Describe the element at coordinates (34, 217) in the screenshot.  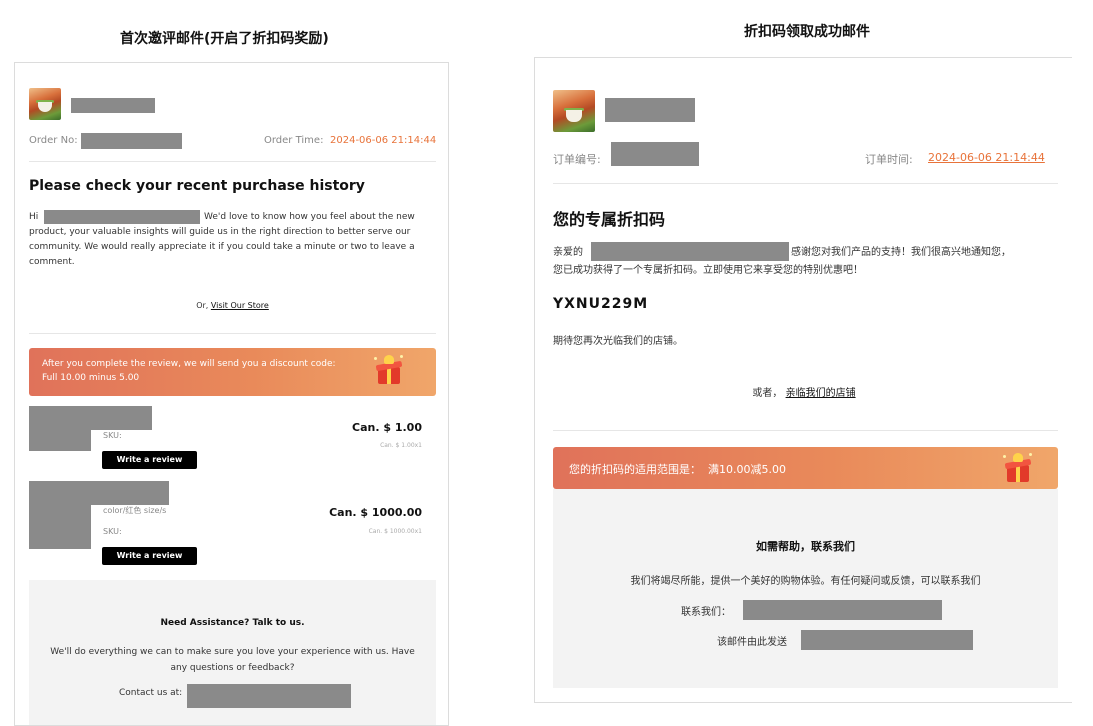
I see `greeting: Hi` at that location.